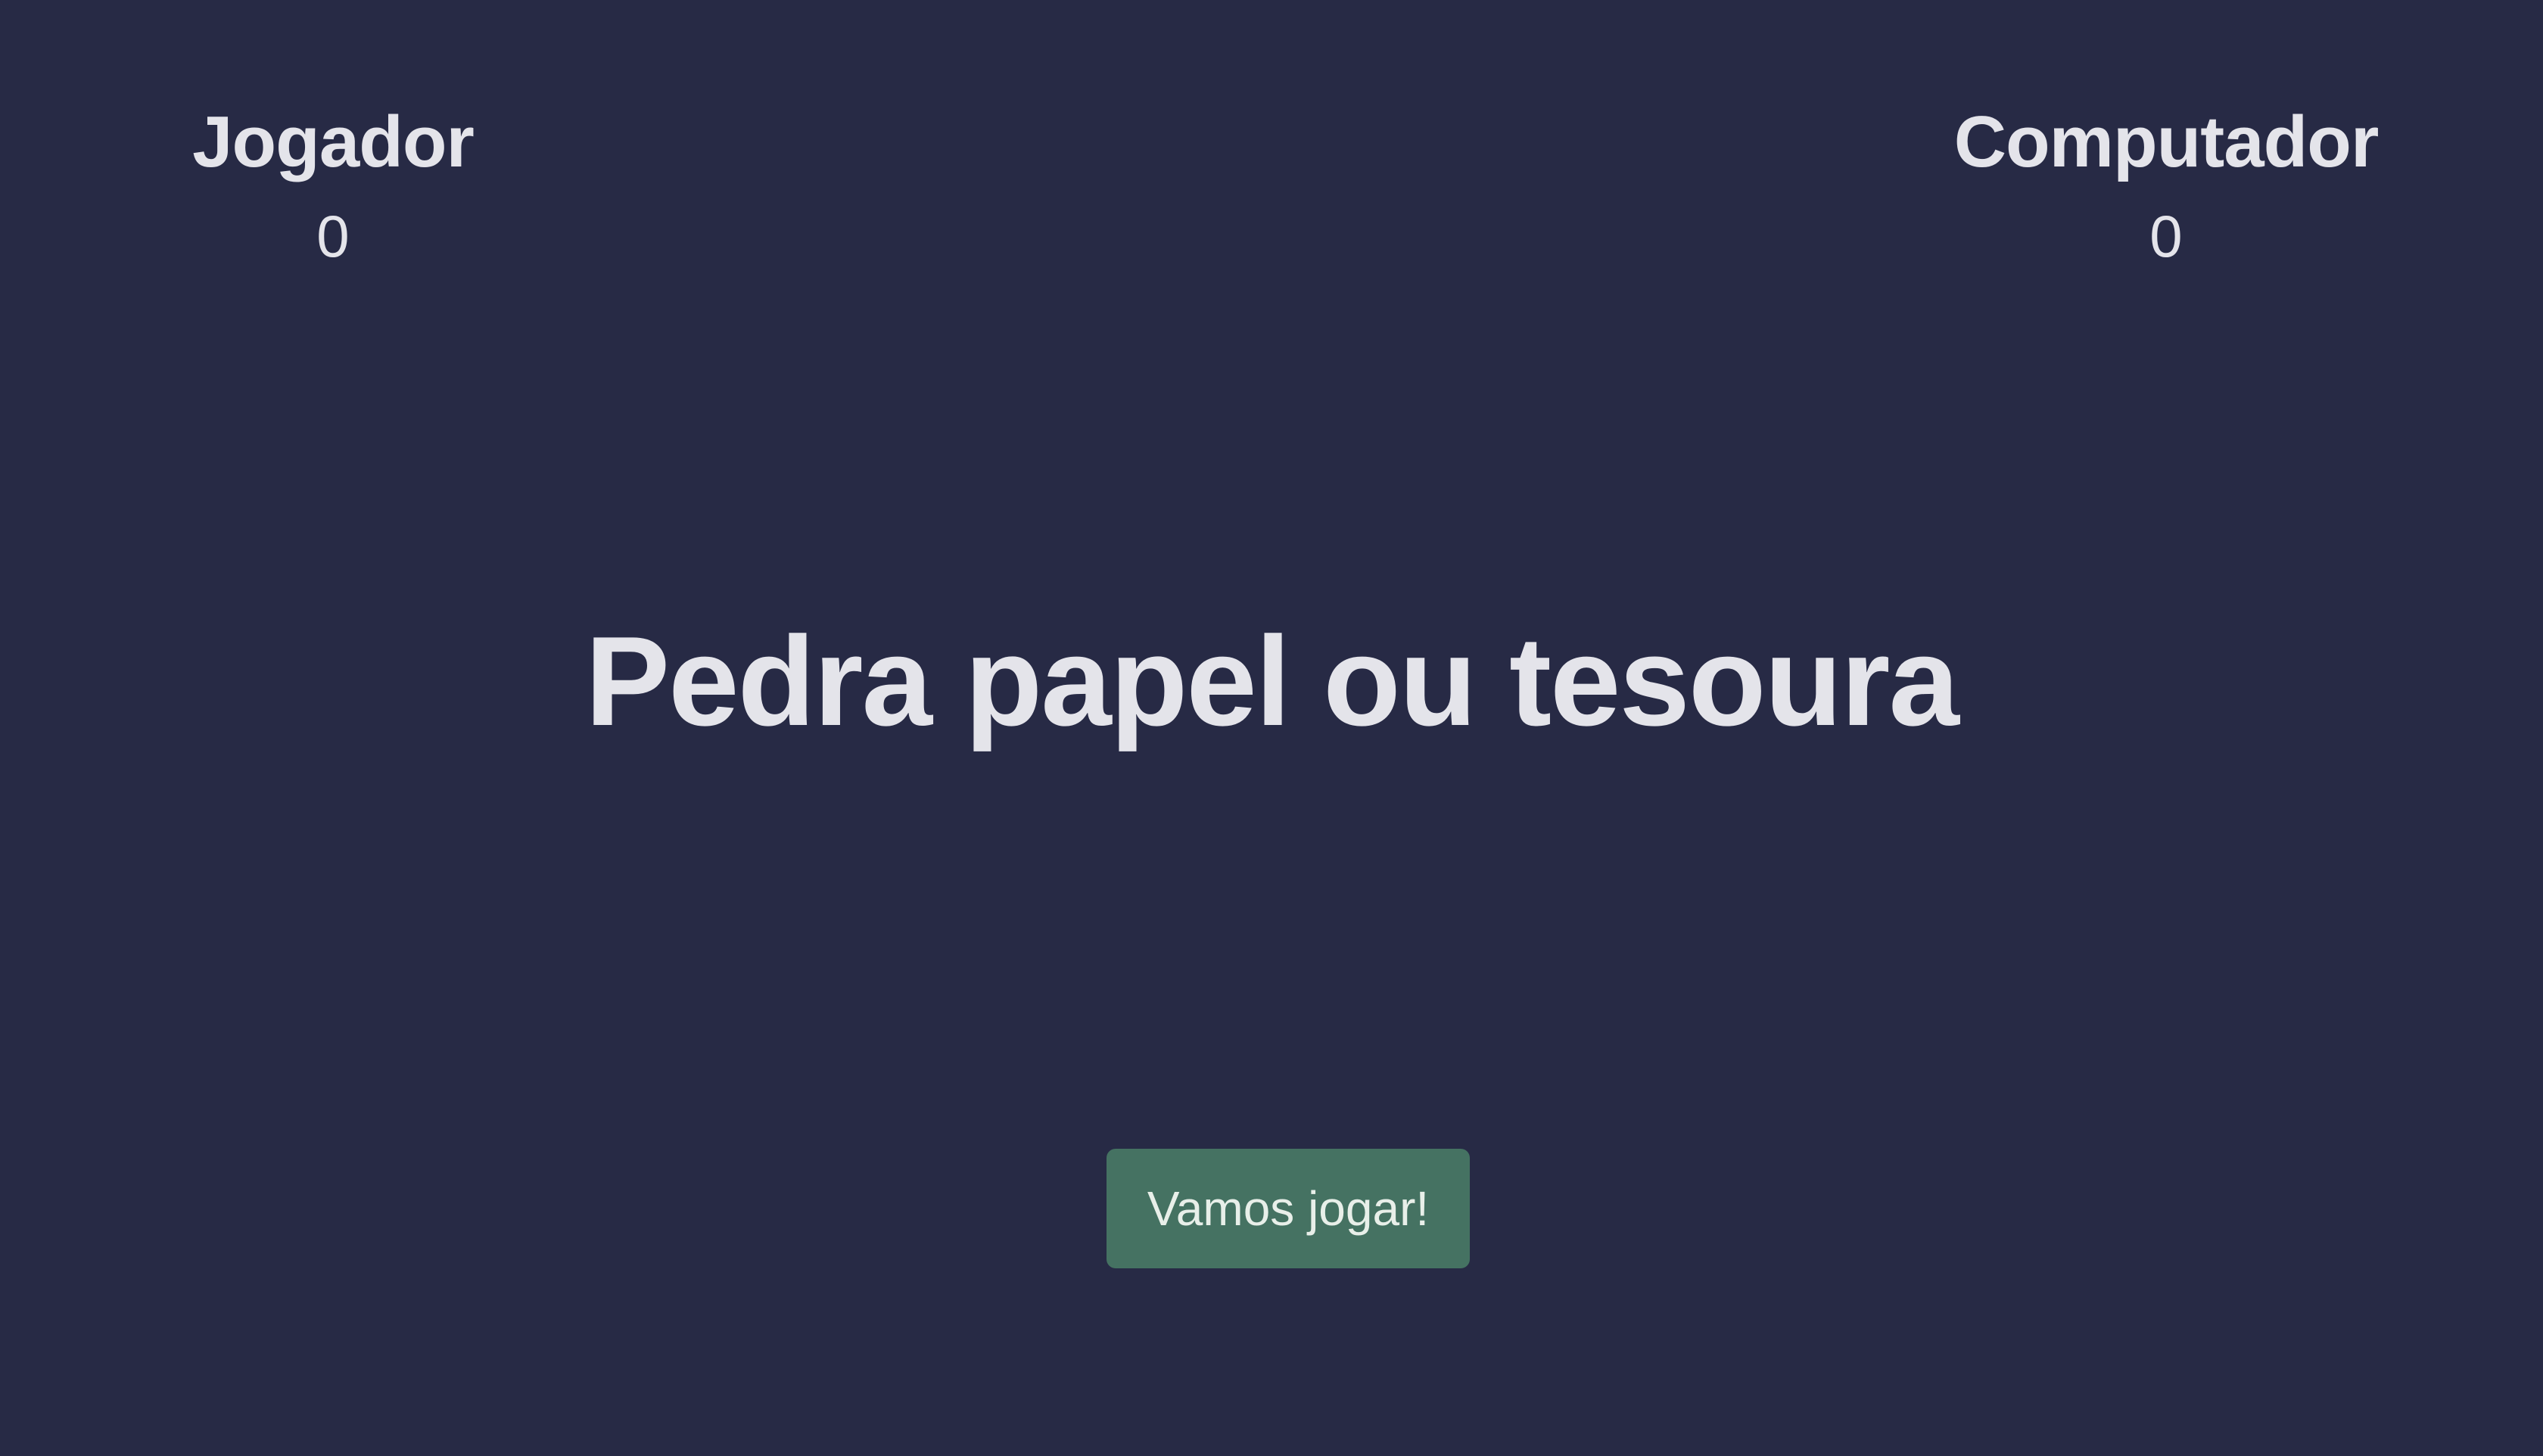  Describe the element at coordinates (333, 236) in the screenshot. I see `player-score: 0` at that location.